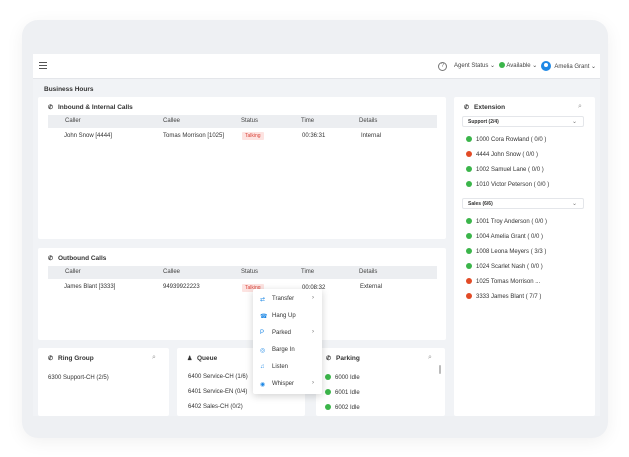  Describe the element at coordinates (283, 384) in the screenshot. I see `menu-item-label: Whisper` at that location.